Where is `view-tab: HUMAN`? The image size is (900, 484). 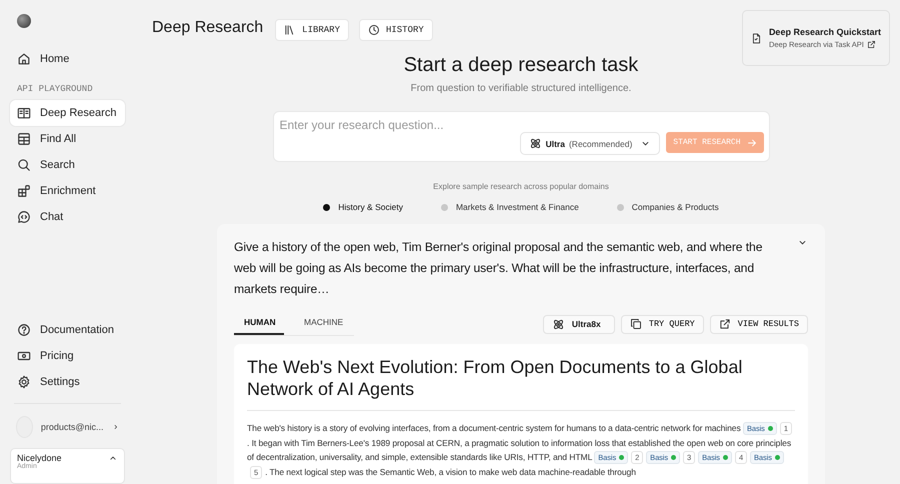 view-tab: HUMAN is located at coordinates (259, 323).